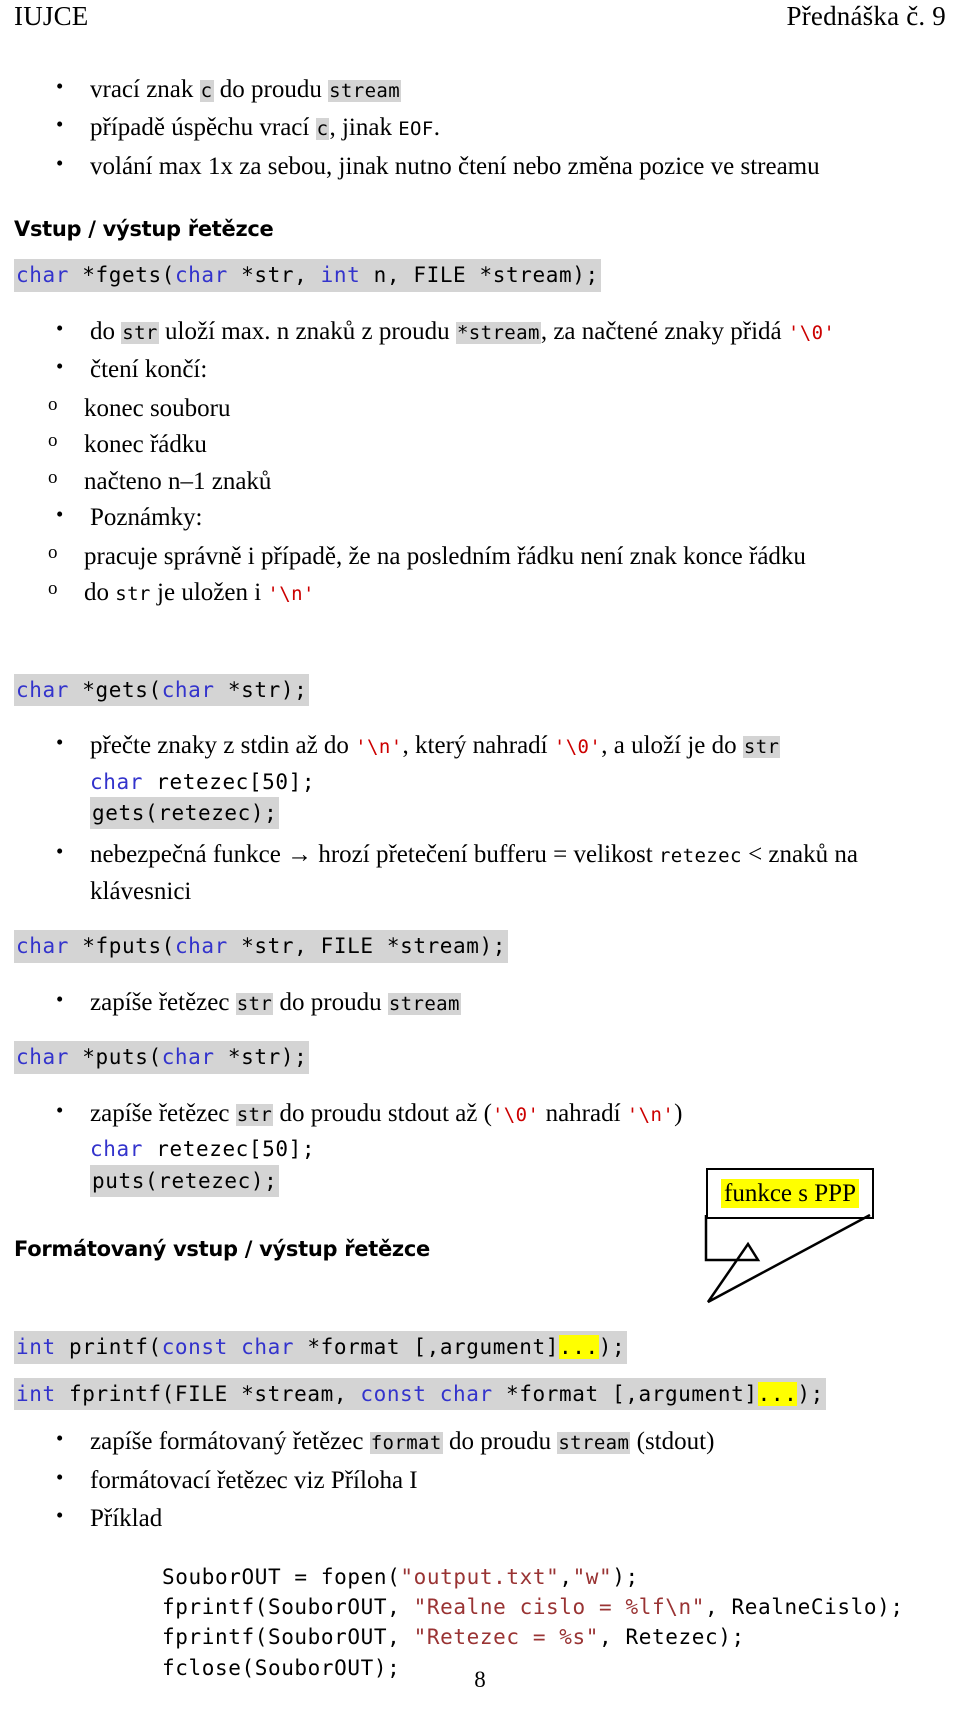  Describe the element at coordinates (566, 1576) in the screenshot. I see `code-text: ,` at that location.